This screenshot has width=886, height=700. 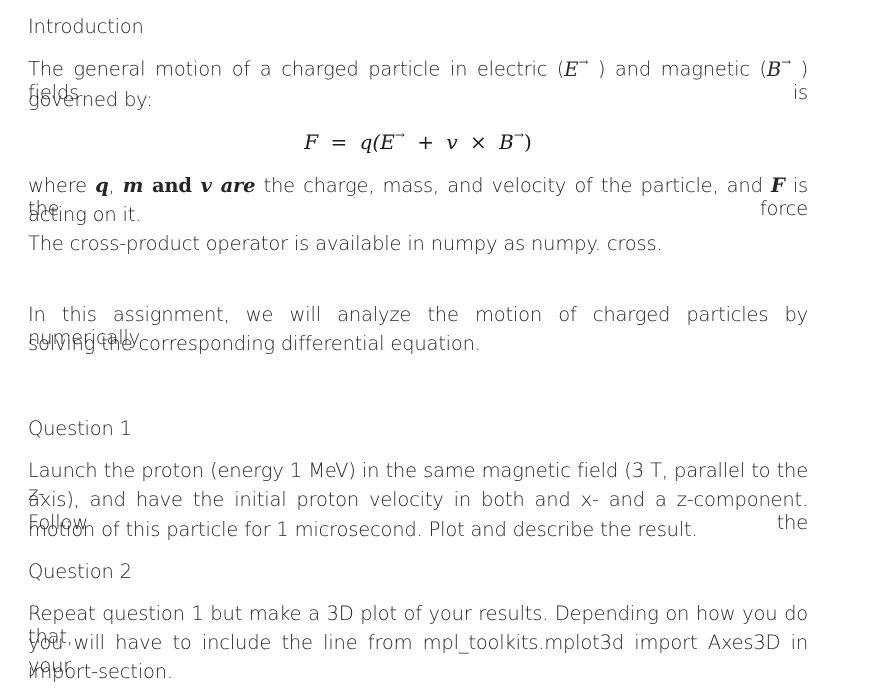 What do you see at coordinates (133, 185) in the screenshot?
I see `symbol-m: m` at bounding box center [133, 185].